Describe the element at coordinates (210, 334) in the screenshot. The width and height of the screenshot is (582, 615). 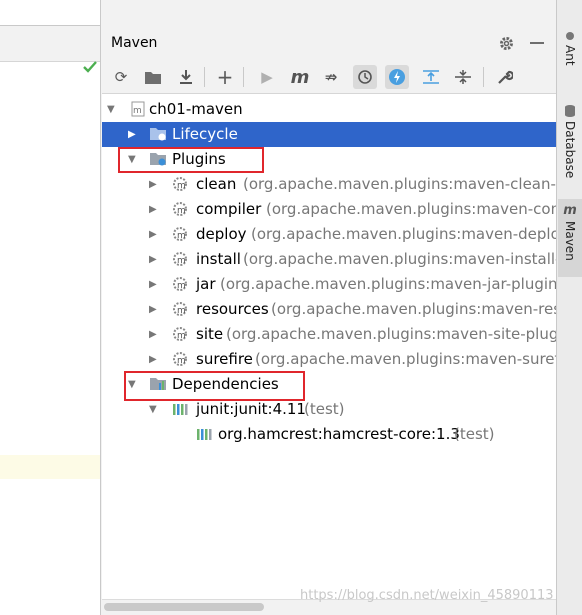
I see `plugin-name: site` at that location.